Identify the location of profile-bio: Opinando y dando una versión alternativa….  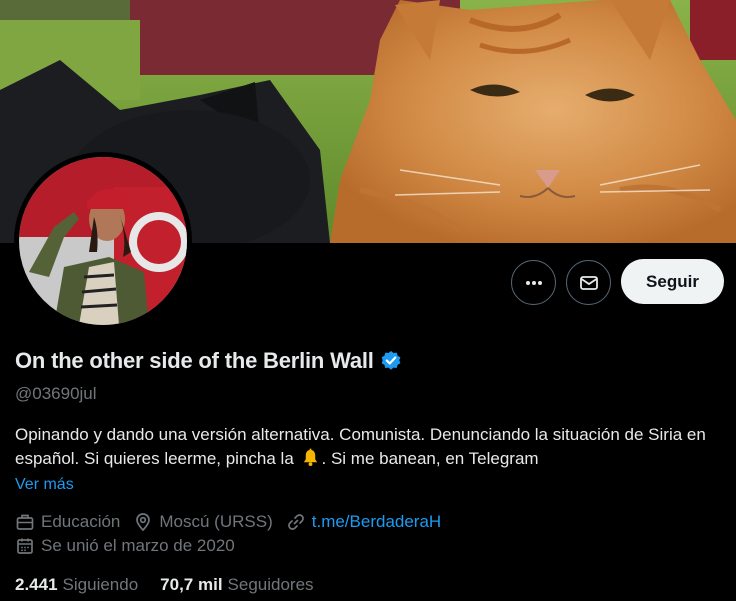
(370, 447).